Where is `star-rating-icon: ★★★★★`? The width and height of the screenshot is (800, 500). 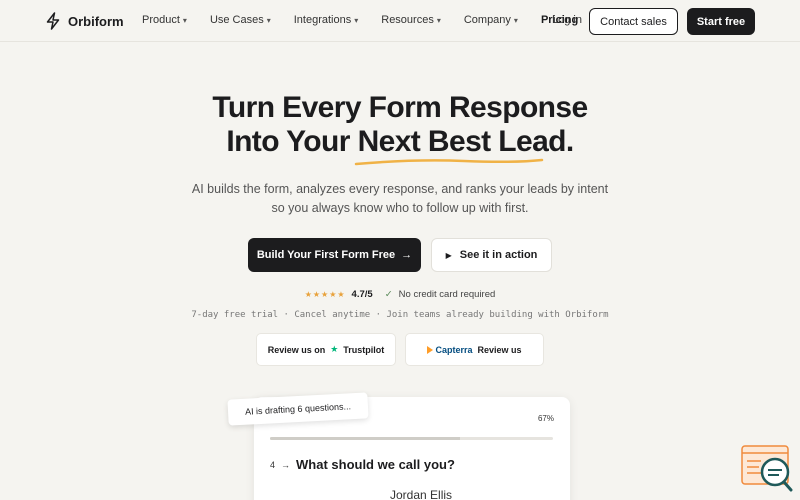 star-rating-icon: ★★★★★ is located at coordinates (325, 294).